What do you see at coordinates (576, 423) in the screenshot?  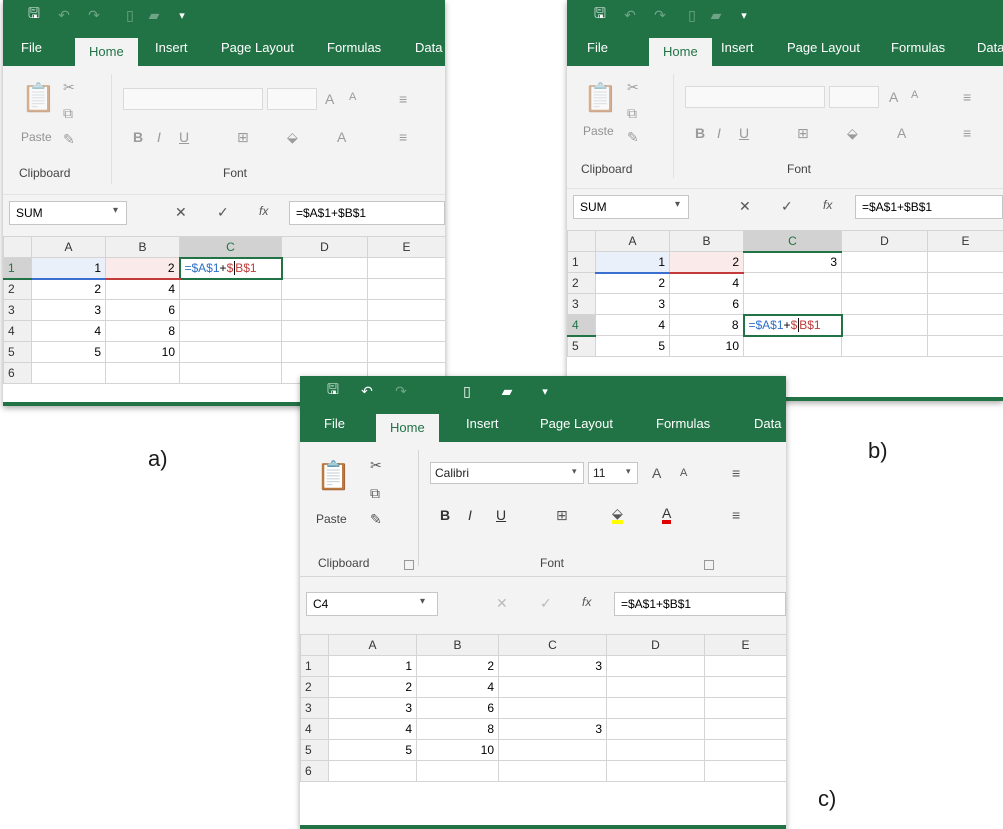 I see `tab-page-layout: Page Layout` at bounding box center [576, 423].